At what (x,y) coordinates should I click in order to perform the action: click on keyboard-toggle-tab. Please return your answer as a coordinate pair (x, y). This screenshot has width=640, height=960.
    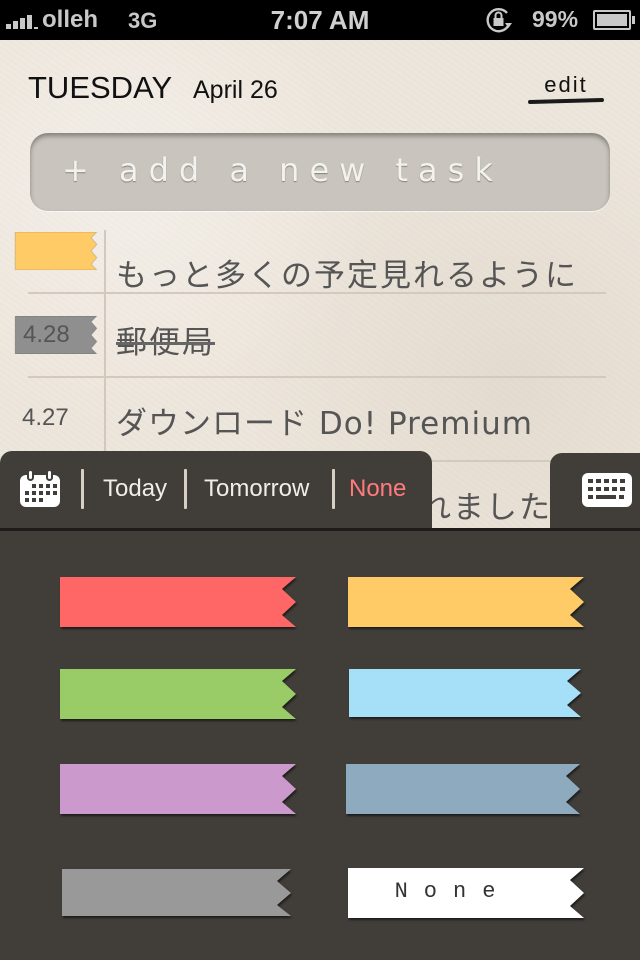
    Looking at the image, I should click on (595, 491).